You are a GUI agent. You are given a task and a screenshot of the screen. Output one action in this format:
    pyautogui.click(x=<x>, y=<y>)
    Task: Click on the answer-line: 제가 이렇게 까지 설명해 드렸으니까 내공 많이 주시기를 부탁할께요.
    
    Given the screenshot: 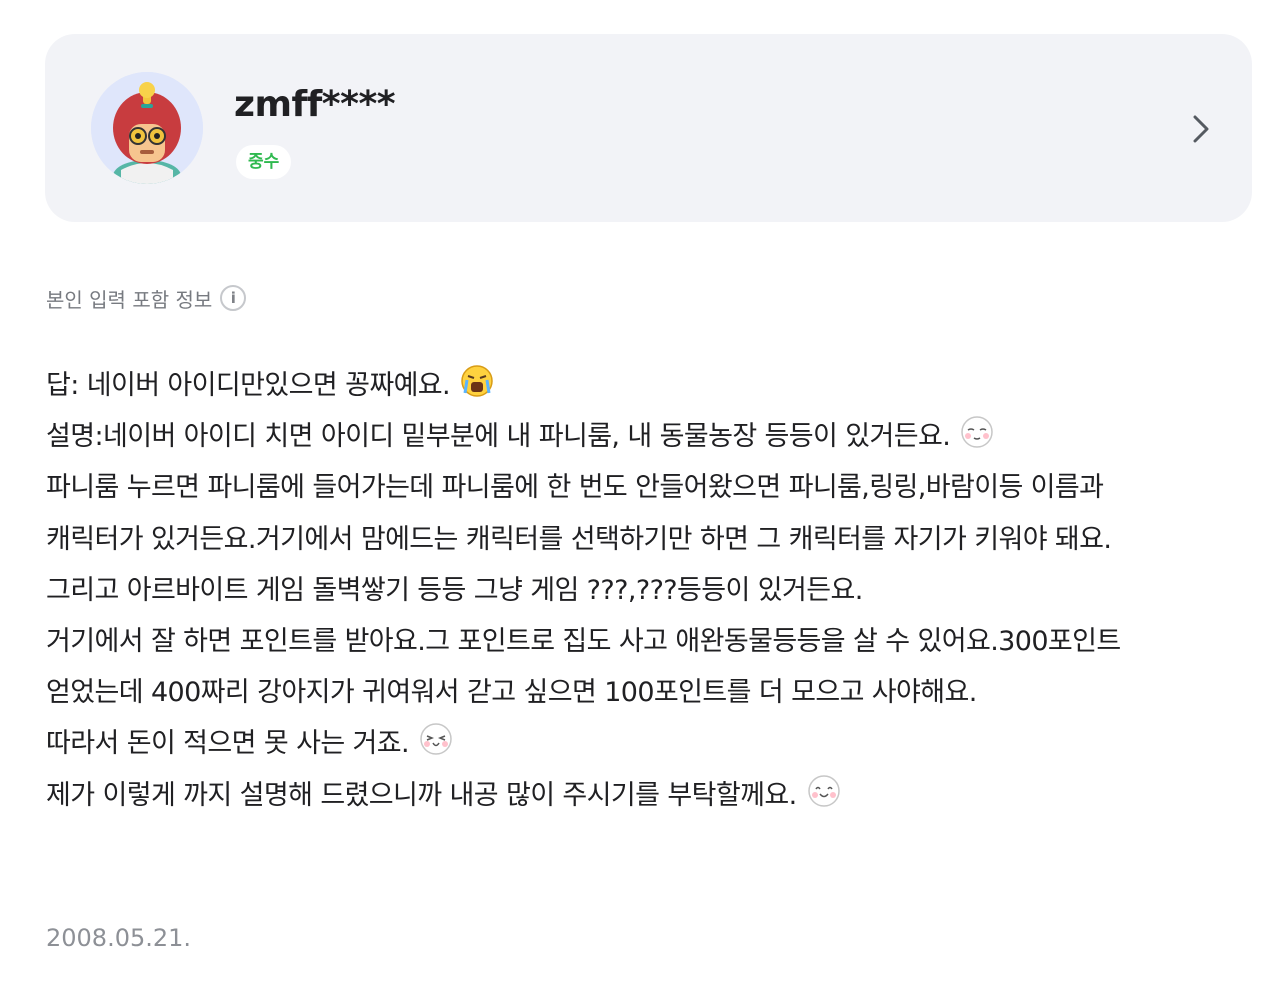 What is the action you would take?
    pyautogui.click(x=651, y=795)
    